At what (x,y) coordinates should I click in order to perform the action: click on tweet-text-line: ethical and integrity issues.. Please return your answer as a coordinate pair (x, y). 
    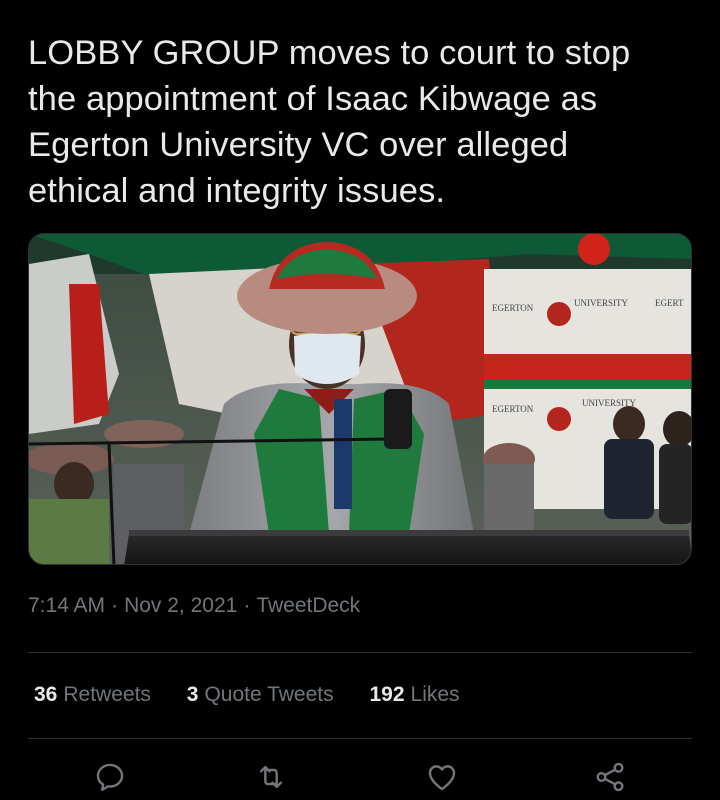
    Looking at the image, I should click on (237, 191).